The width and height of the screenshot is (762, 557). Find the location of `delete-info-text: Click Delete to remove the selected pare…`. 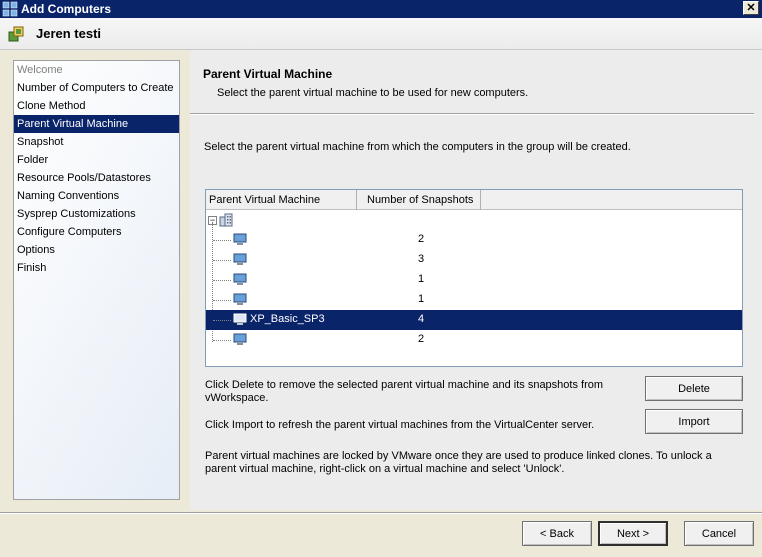

delete-info-text: Click Delete to remove the selected pare… is located at coordinates (404, 391).